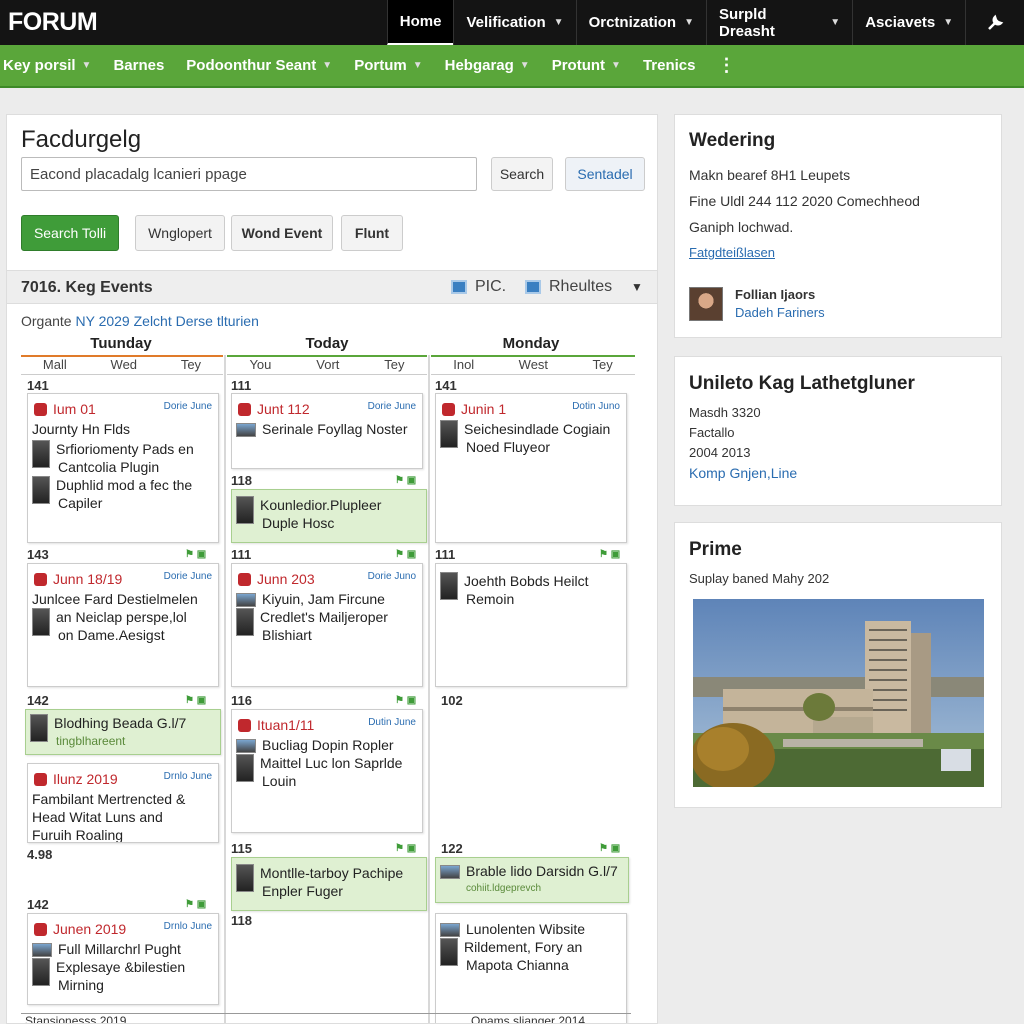 This screenshot has height=1024, width=1024. What do you see at coordinates (908, 22) in the screenshot?
I see `nav-asciavets: Asciavets ▼` at bounding box center [908, 22].